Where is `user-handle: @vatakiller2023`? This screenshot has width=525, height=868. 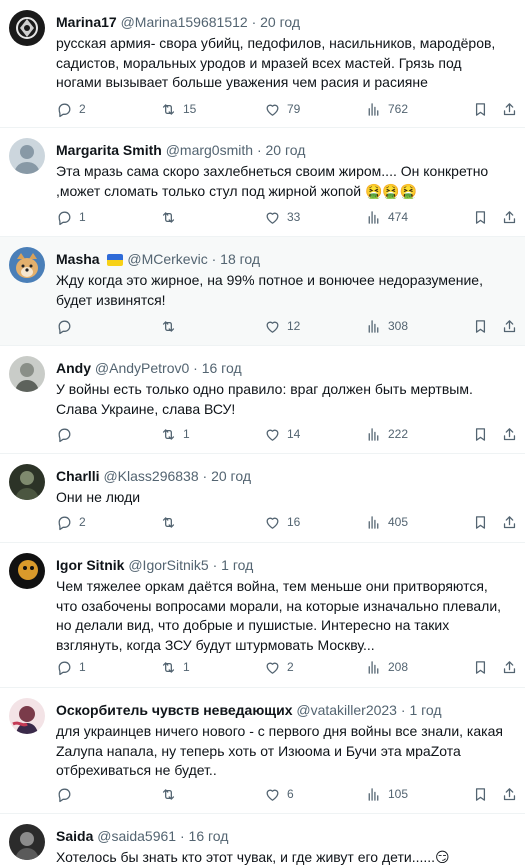
user-handle: @vatakiller2023 is located at coordinates (346, 710).